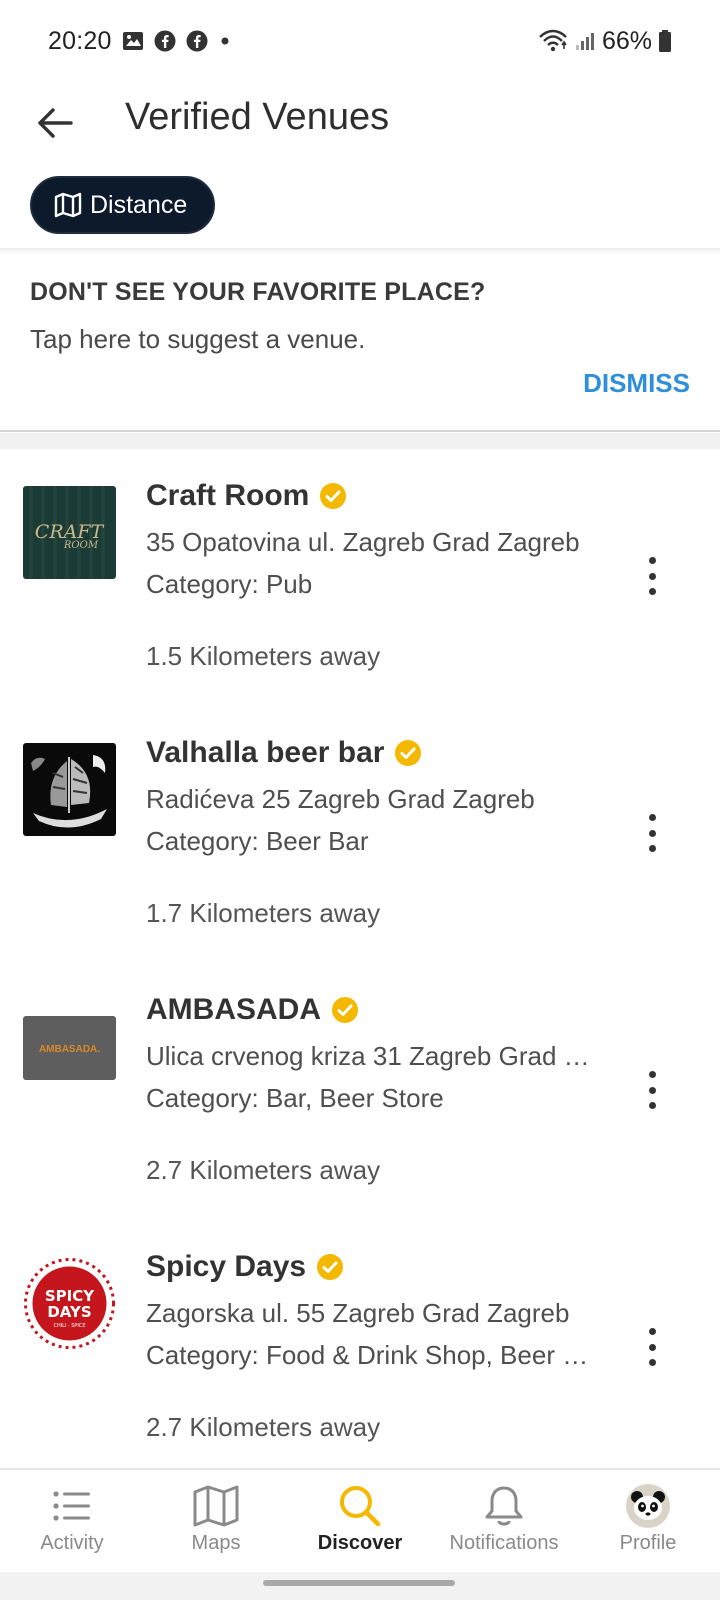 This screenshot has height=1600, width=720. What do you see at coordinates (626, 40) in the screenshot?
I see `battery-percent: 66%` at bounding box center [626, 40].